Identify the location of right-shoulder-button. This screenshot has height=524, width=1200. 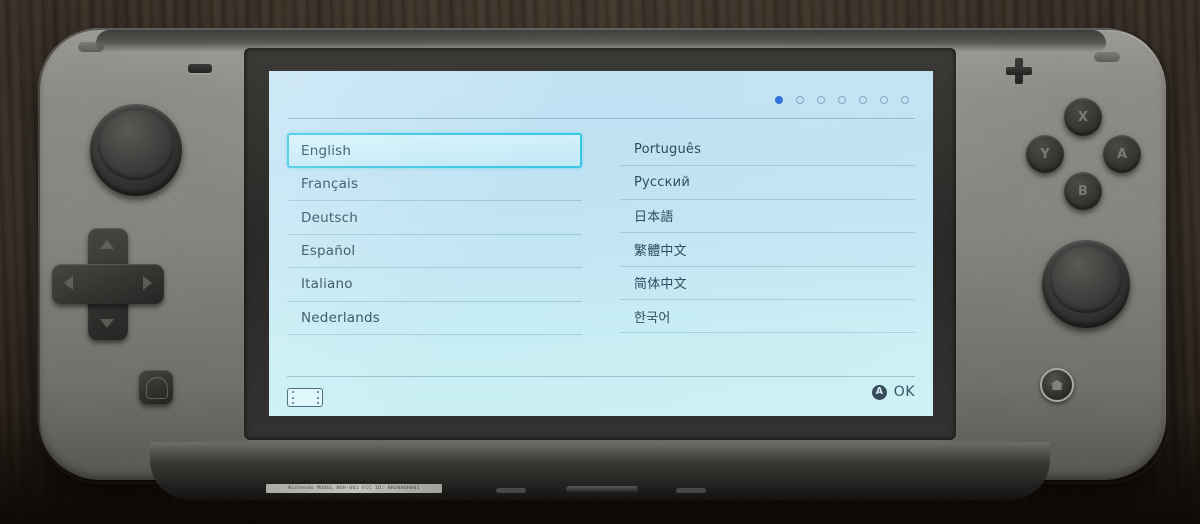
(1107, 57).